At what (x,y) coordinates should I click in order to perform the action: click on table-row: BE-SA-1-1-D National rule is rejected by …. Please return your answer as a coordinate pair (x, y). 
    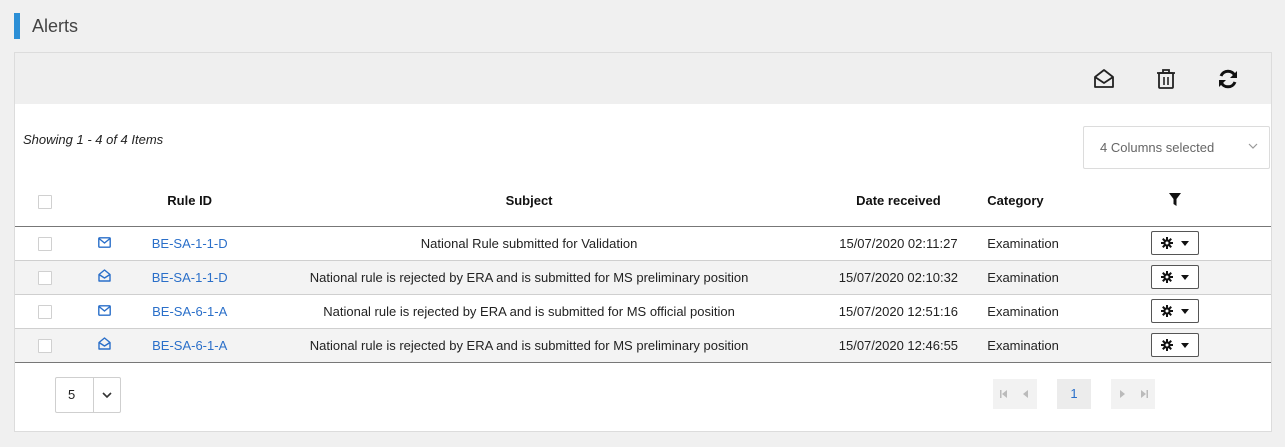
    Looking at the image, I should click on (643, 277).